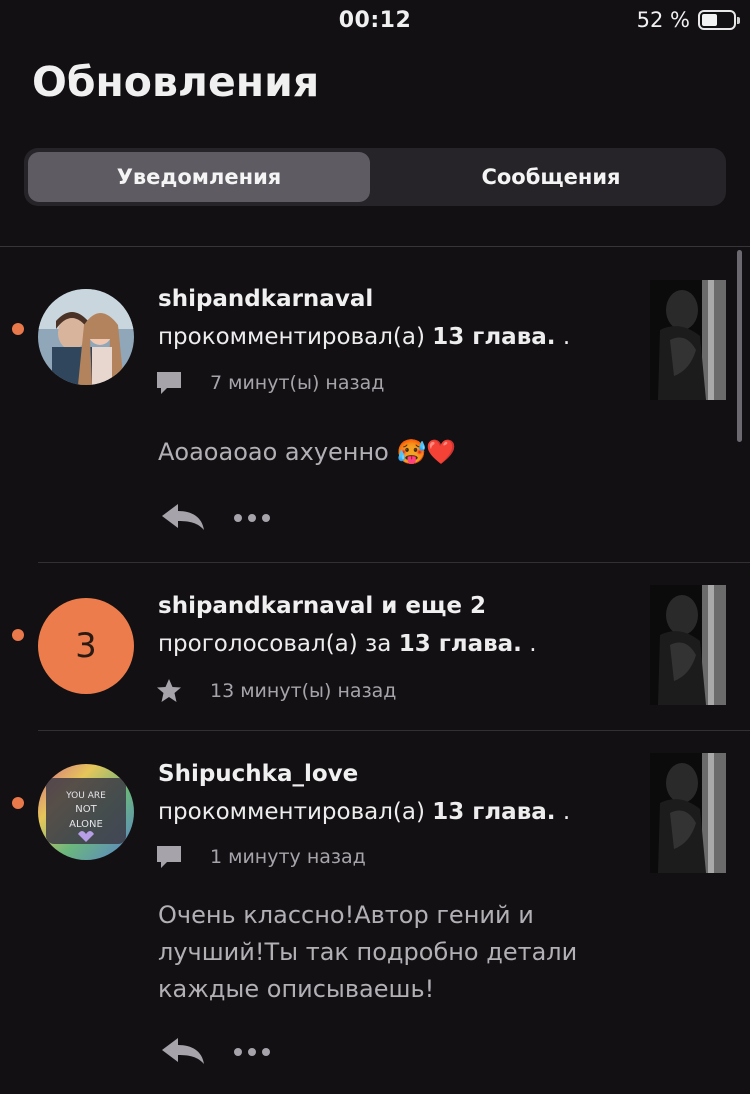  Describe the element at coordinates (199, 177) in the screenshot. I see `tab-notifications: Уведомления` at that location.